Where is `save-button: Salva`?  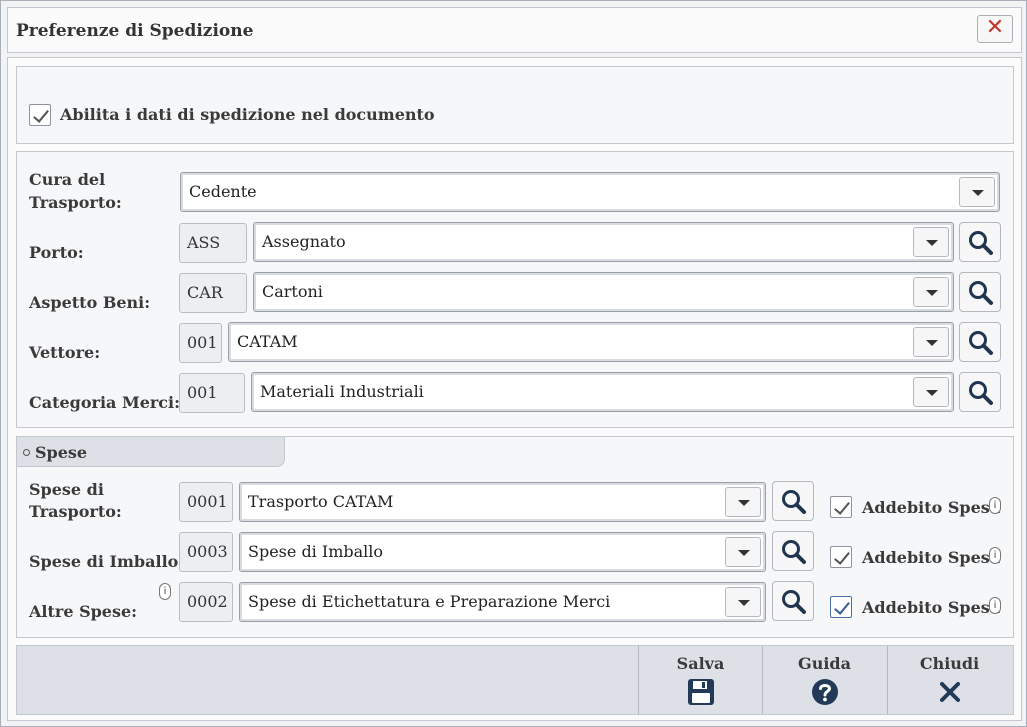
save-button: Salva is located at coordinates (700, 680).